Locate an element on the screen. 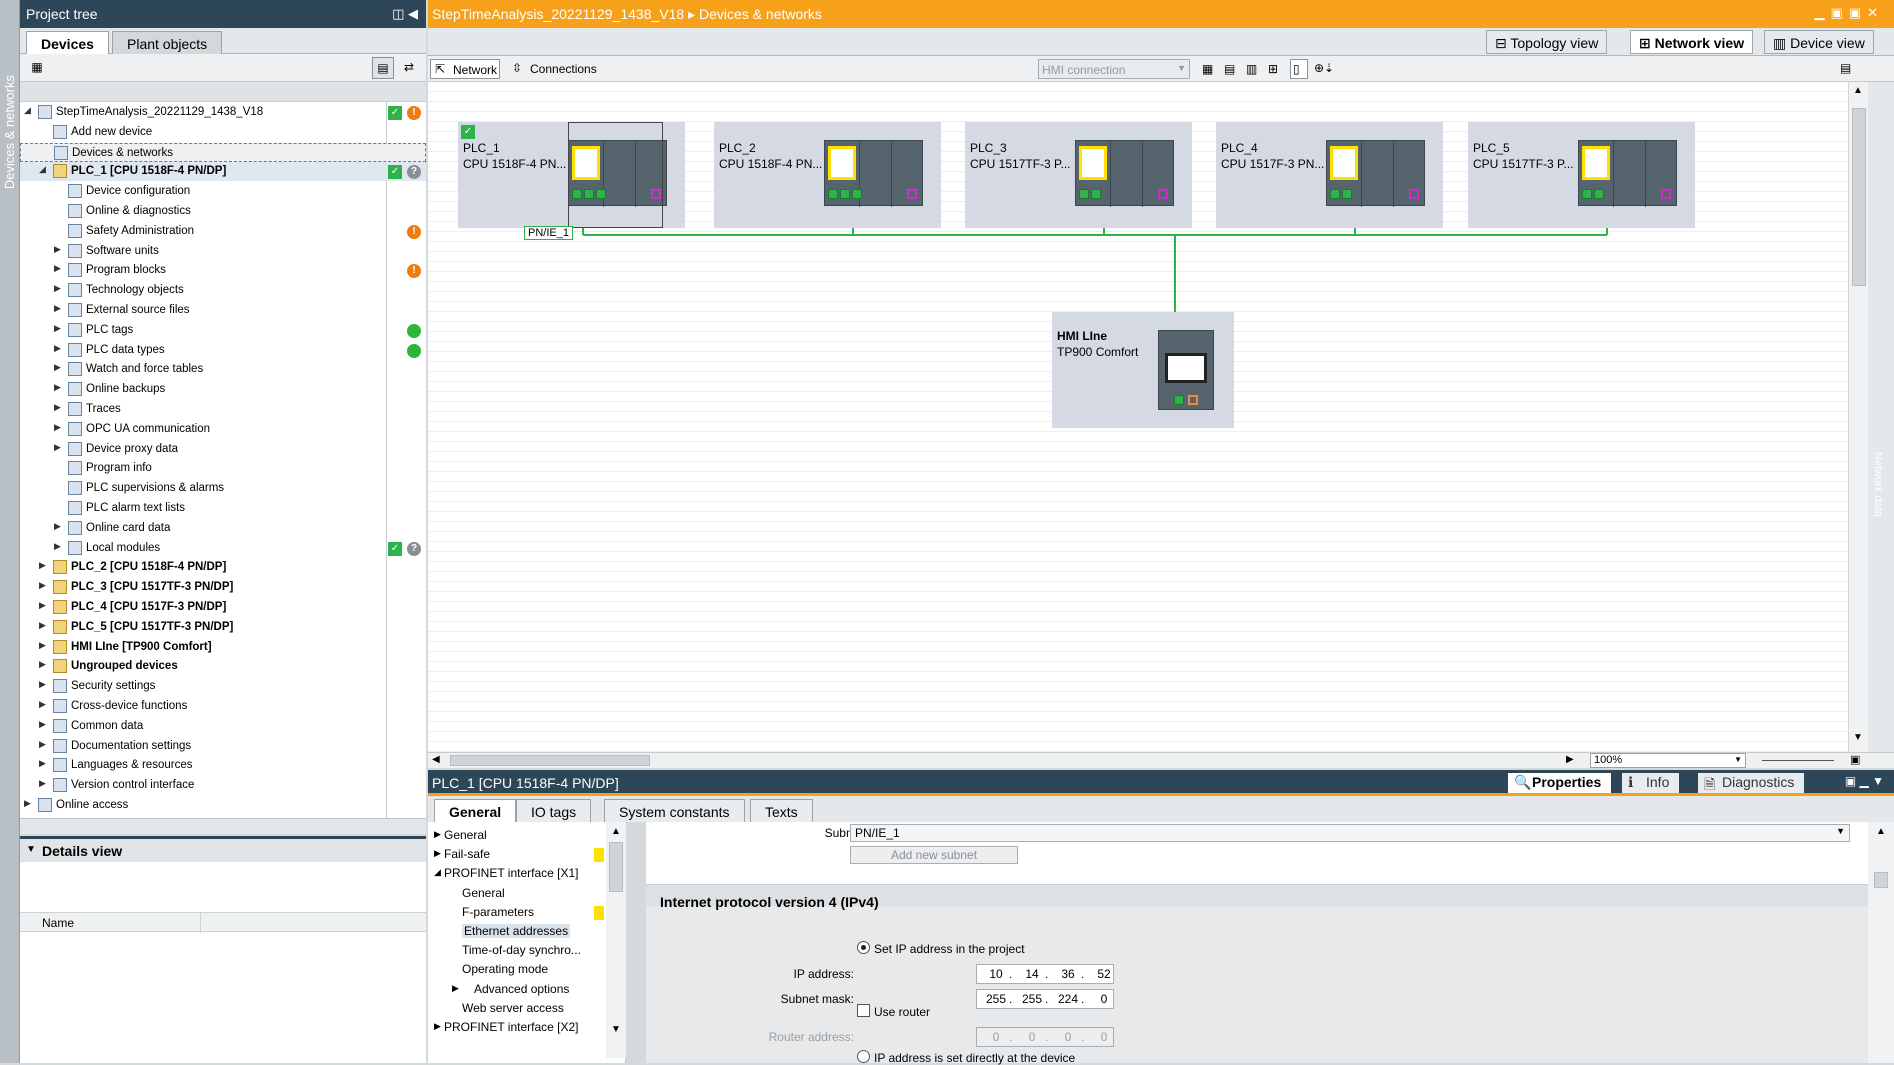 This screenshot has height=1065, width=1894. ip-direct-radio is located at coordinates (863, 1056).